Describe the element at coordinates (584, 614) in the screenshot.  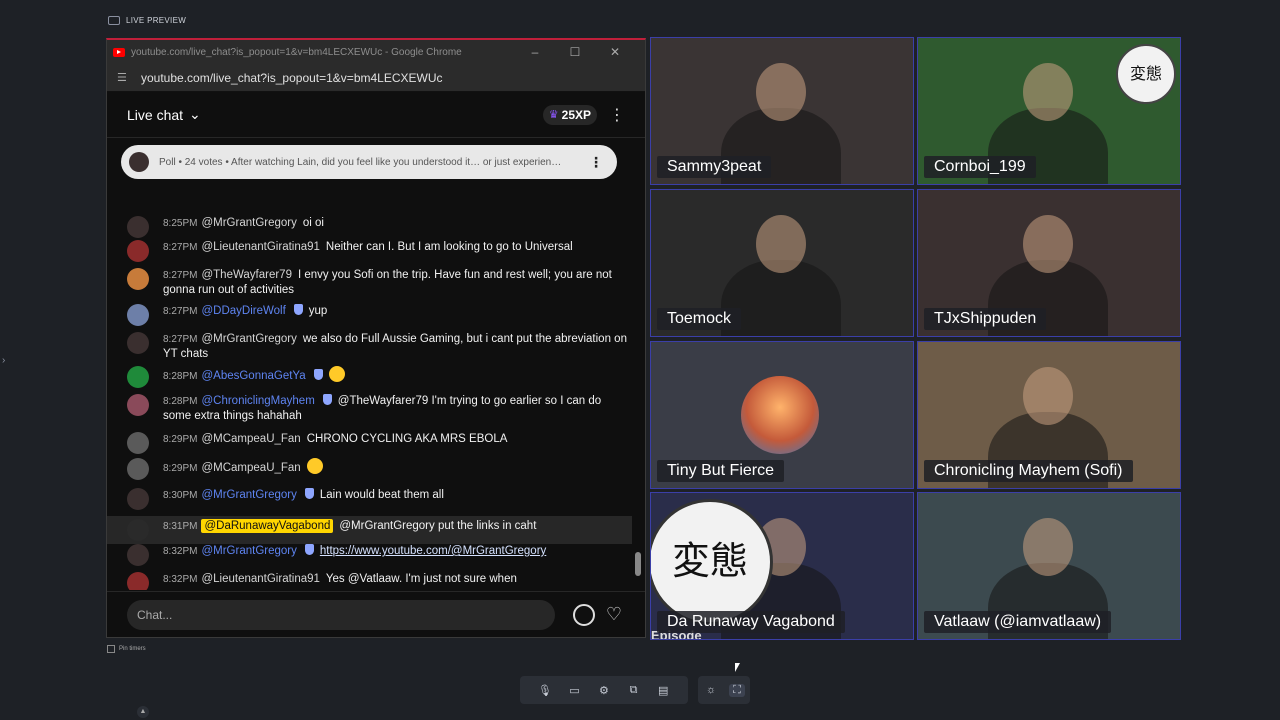
I see `emoji-picker-icon` at that location.